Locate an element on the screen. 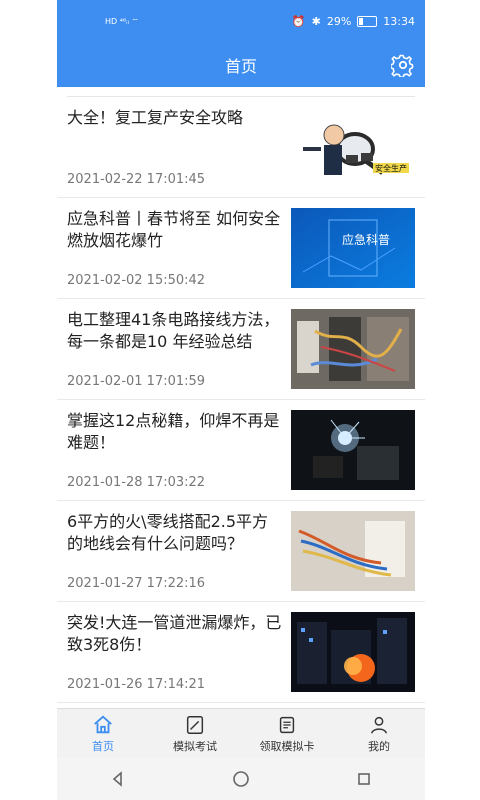  thumb-safety-text: 安全生产 is located at coordinates (391, 168).